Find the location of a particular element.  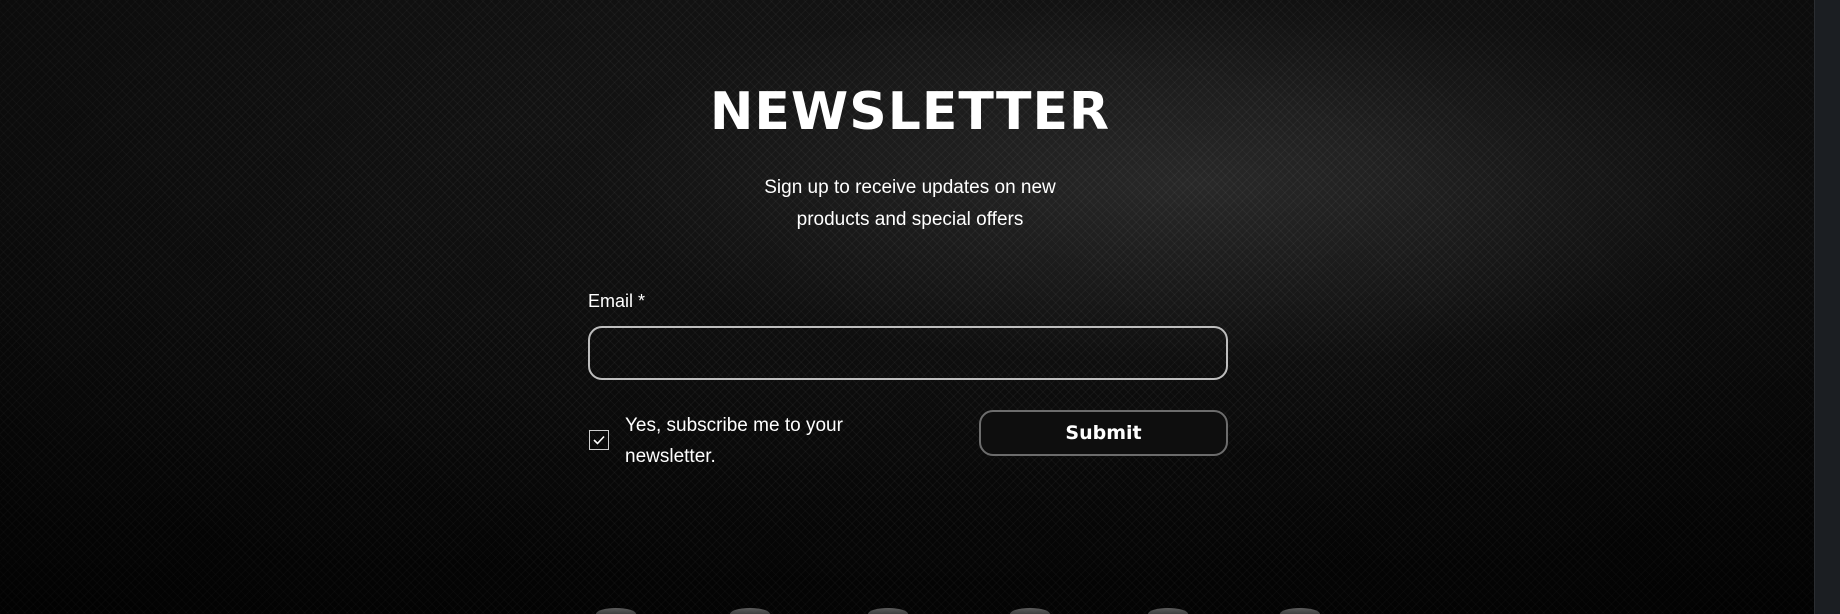

subscribe-checkbox-label: Yes, subscribe me to your newsletter. is located at coordinates (760, 441).